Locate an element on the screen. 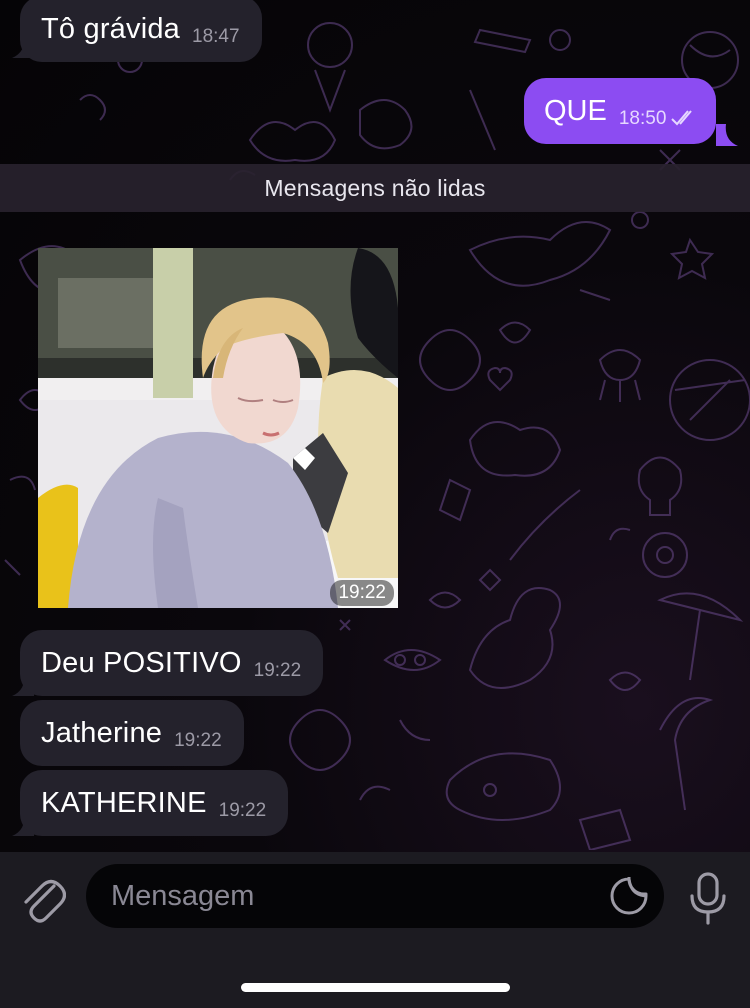 Image resolution: width=750 pixels, height=1008 pixels. message-time: 18:50 is located at coordinates (642, 118).